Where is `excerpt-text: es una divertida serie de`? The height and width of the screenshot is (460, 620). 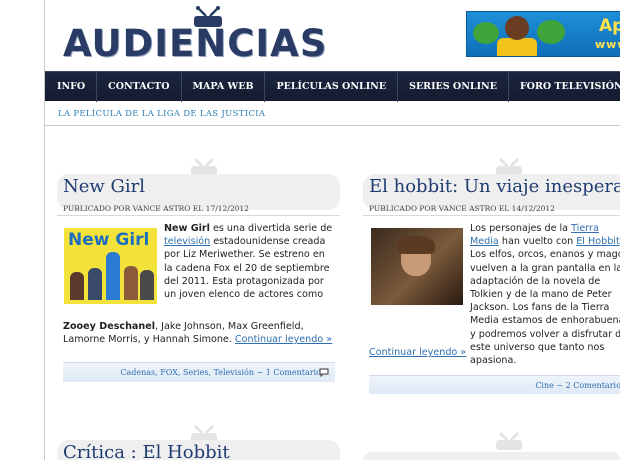 excerpt-text: es una divertida serie de is located at coordinates (271, 228).